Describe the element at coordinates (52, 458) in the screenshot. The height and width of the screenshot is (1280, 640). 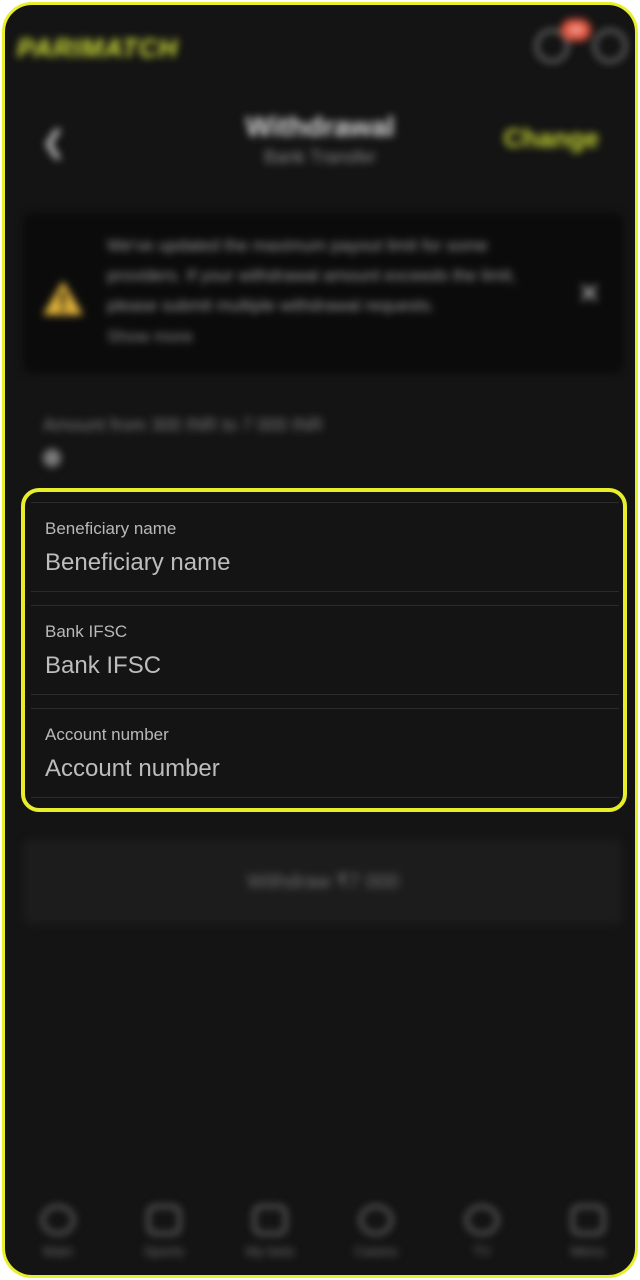
I see `amount-info-icon` at that location.